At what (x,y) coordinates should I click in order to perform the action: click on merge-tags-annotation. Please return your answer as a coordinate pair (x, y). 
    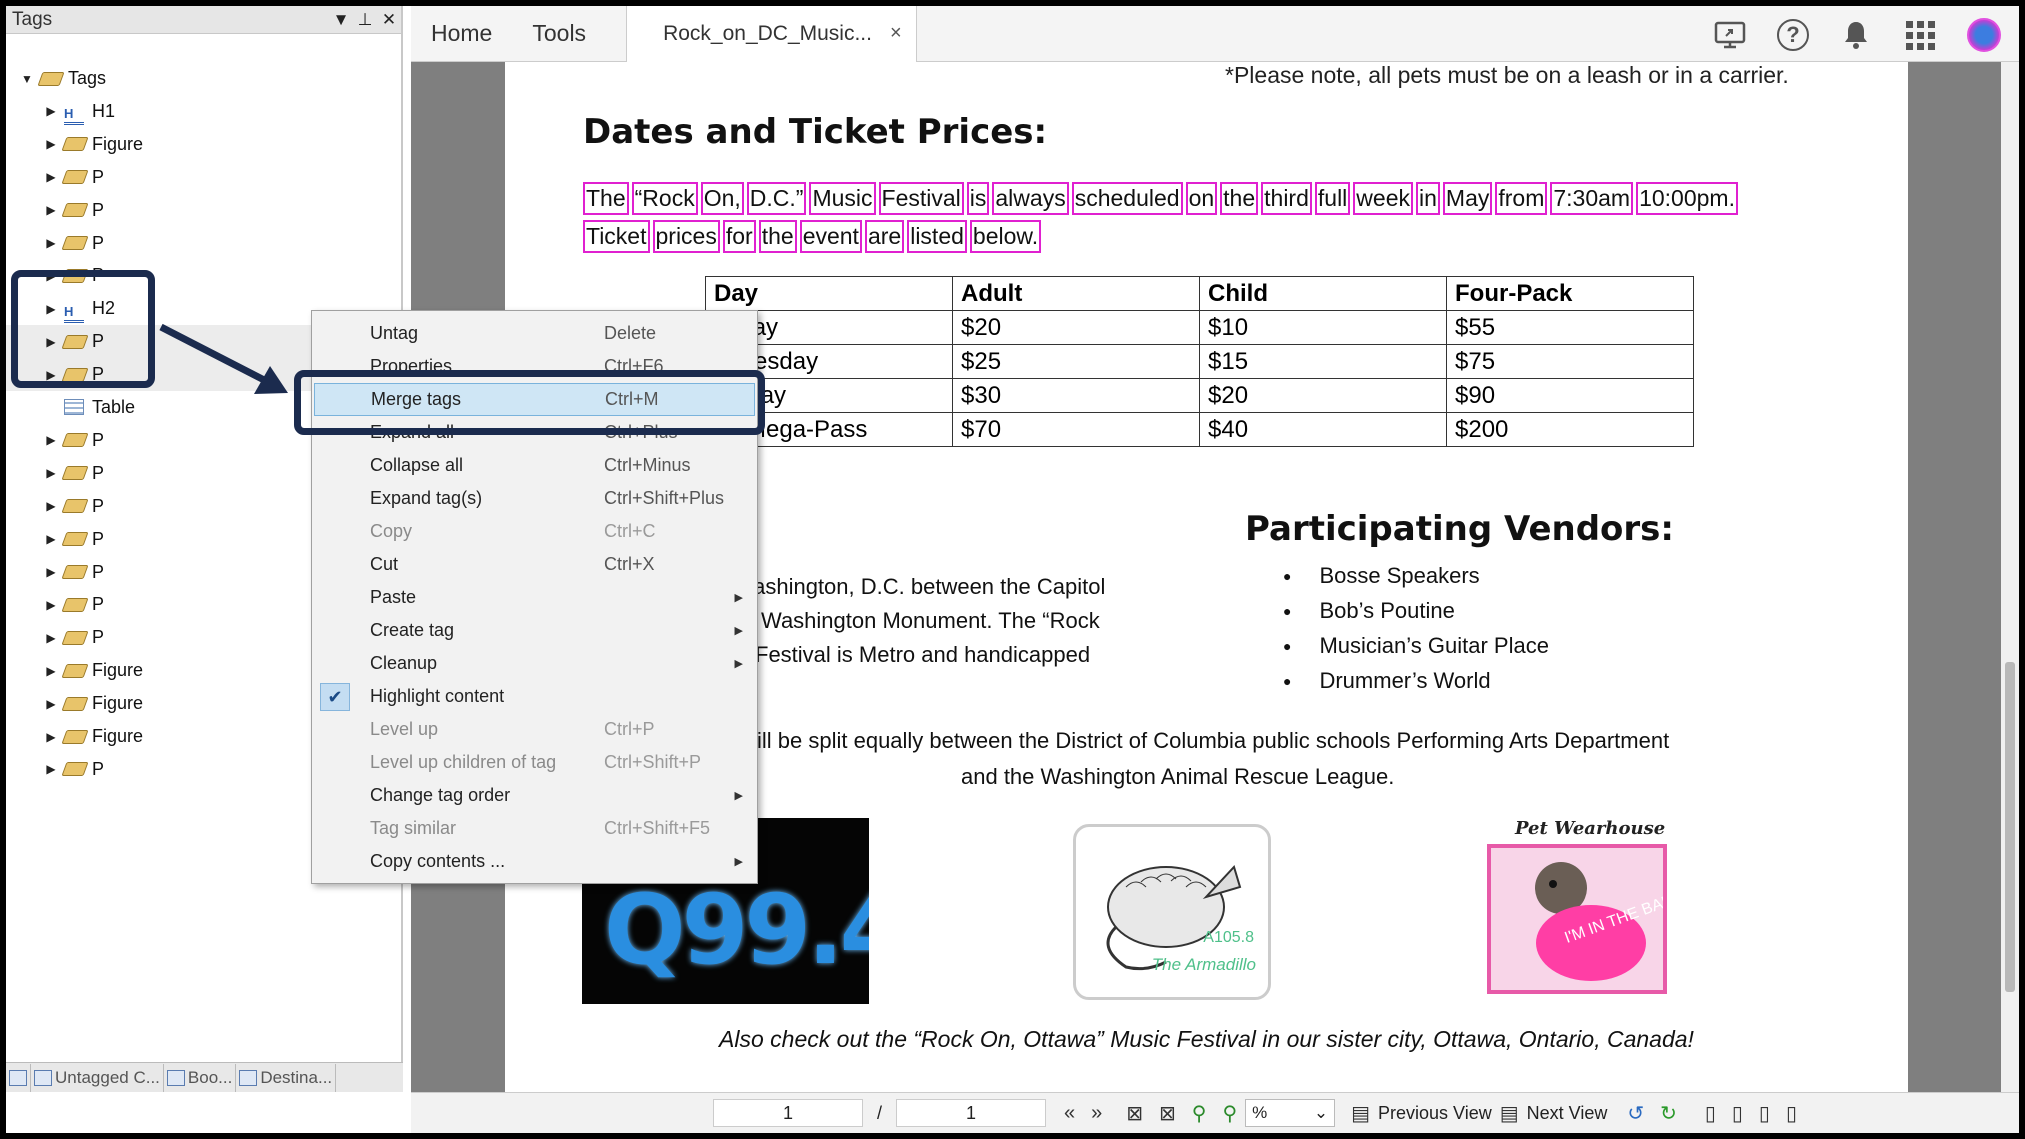
    Looking at the image, I should click on (529, 402).